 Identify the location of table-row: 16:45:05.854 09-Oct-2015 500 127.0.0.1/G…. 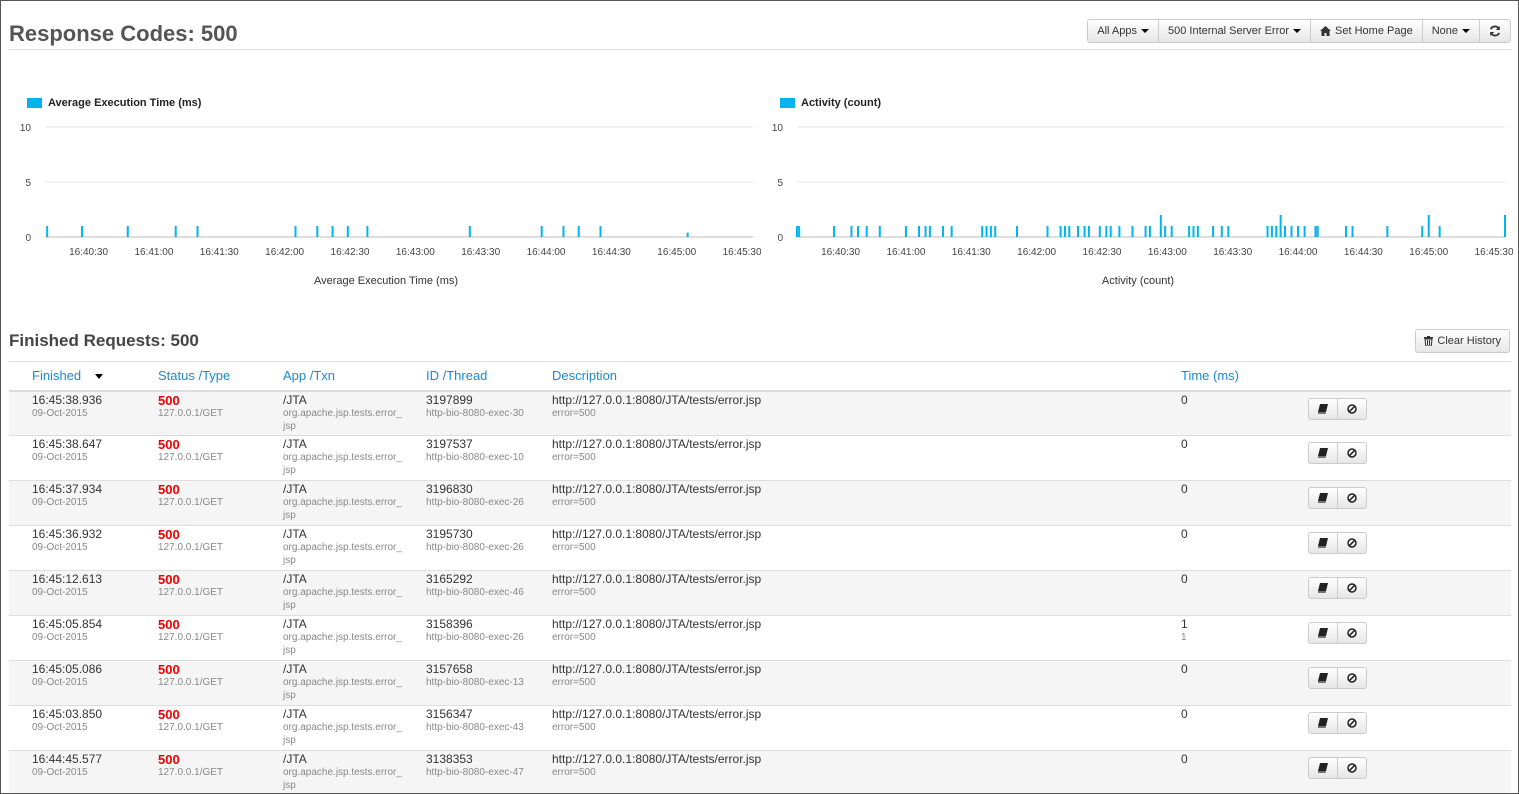
(760, 638).